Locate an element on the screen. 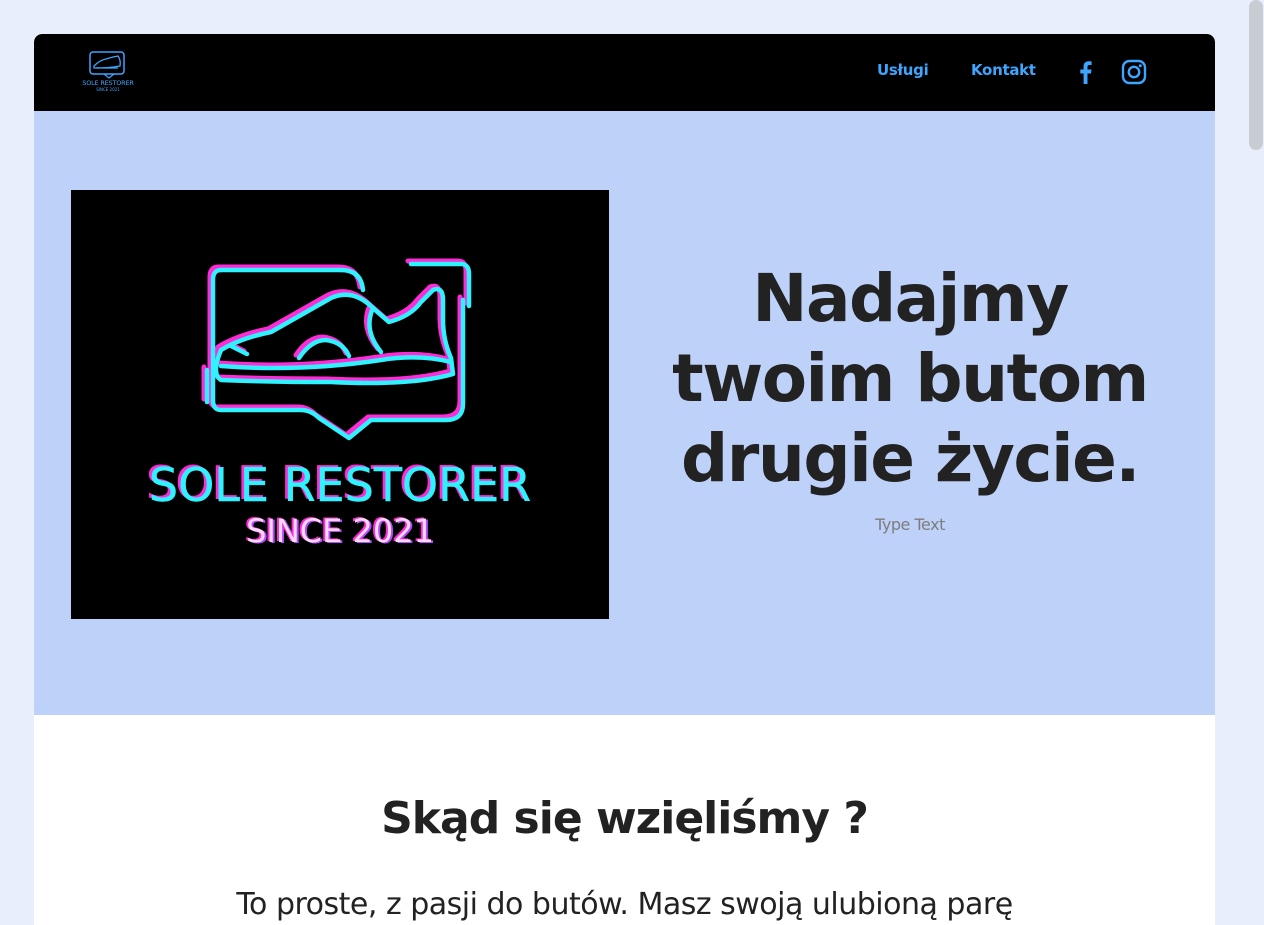  site-logo: SOLE RESTORER SINCE 2021 is located at coordinates (108, 71).